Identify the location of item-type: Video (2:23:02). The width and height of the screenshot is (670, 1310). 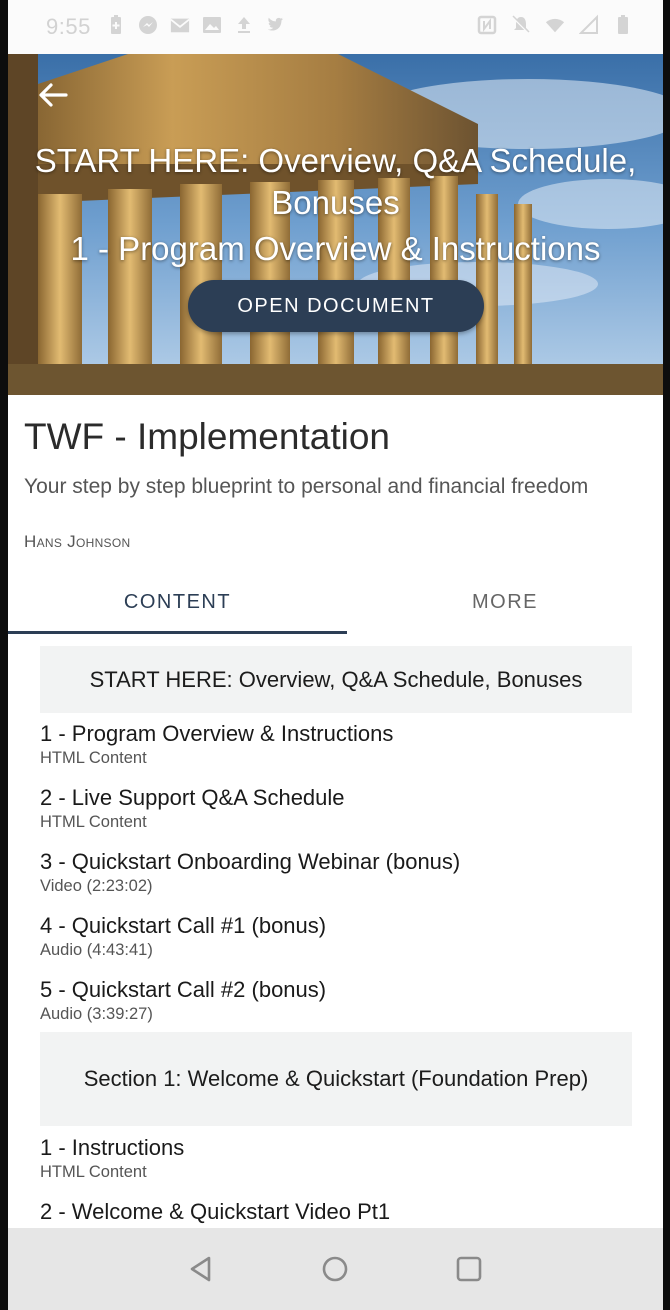
(96, 886).